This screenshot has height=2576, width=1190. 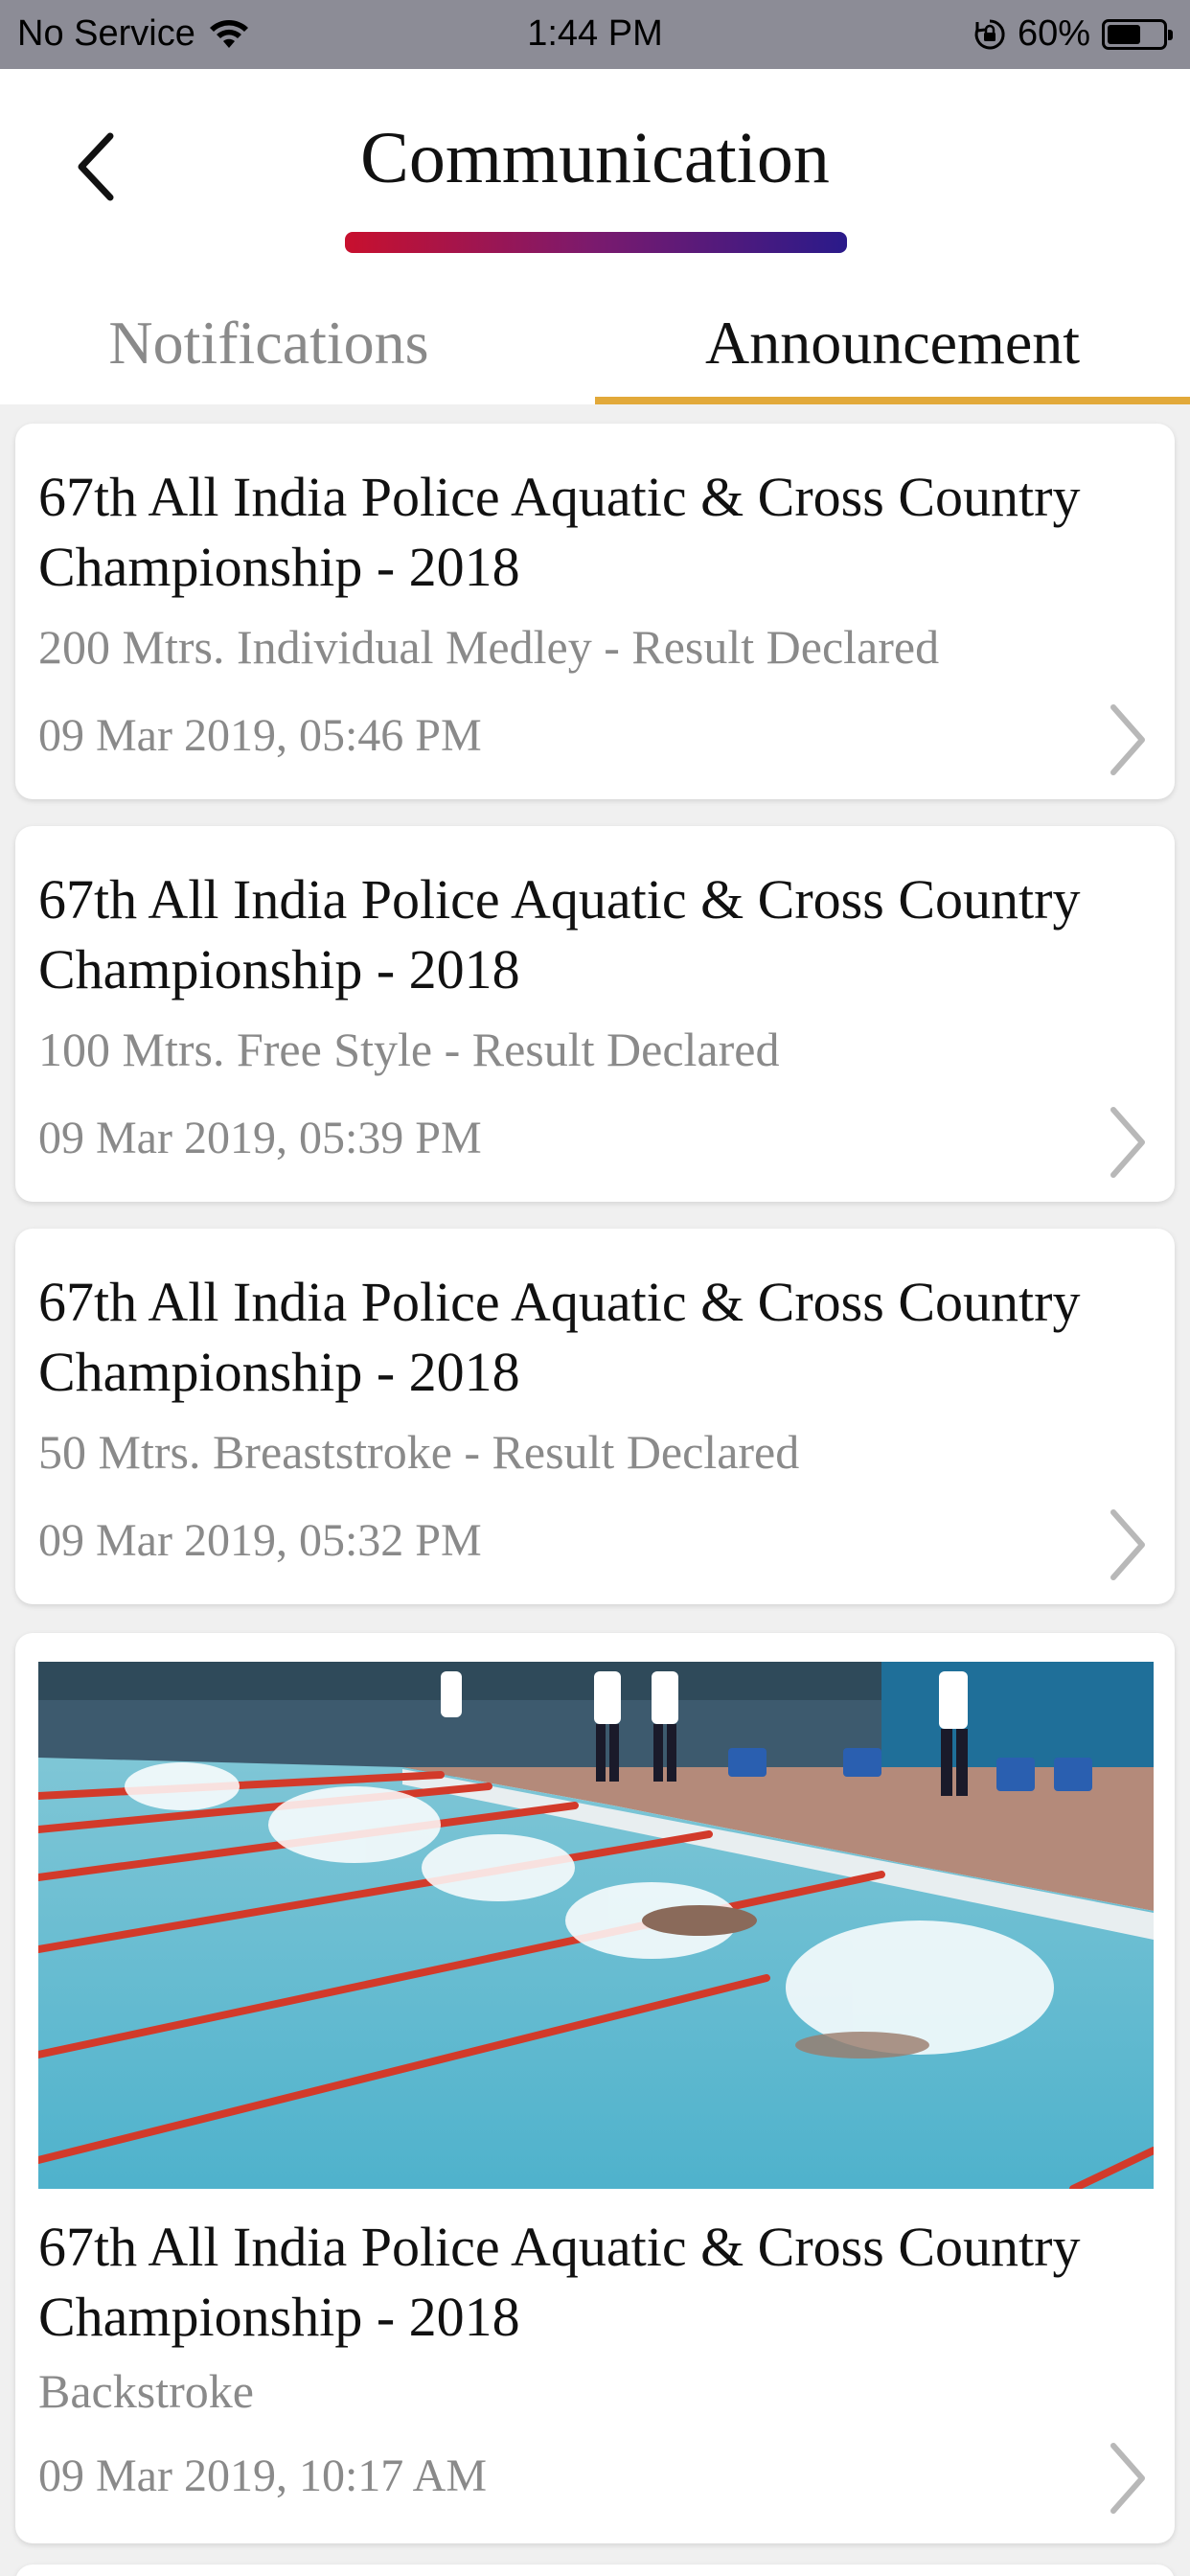 I want to click on tab-bar: Notifications Announcement, so click(x=595, y=343).